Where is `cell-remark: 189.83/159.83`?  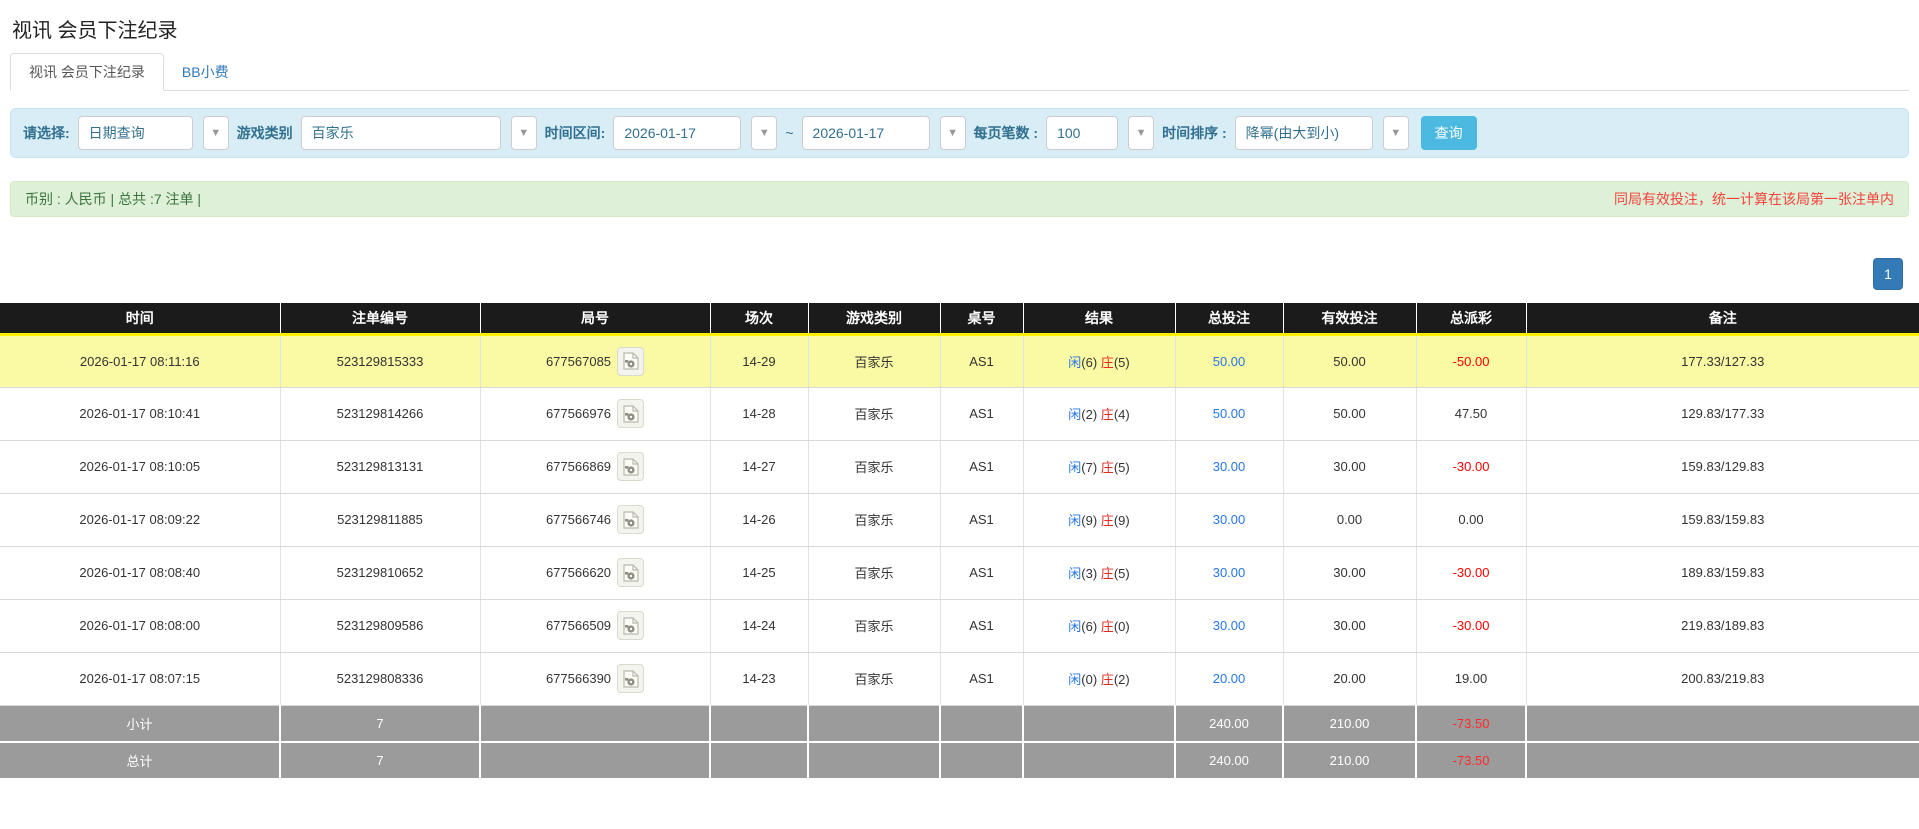
cell-remark: 189.83/159.83 is located at coordinates (1722, 573).